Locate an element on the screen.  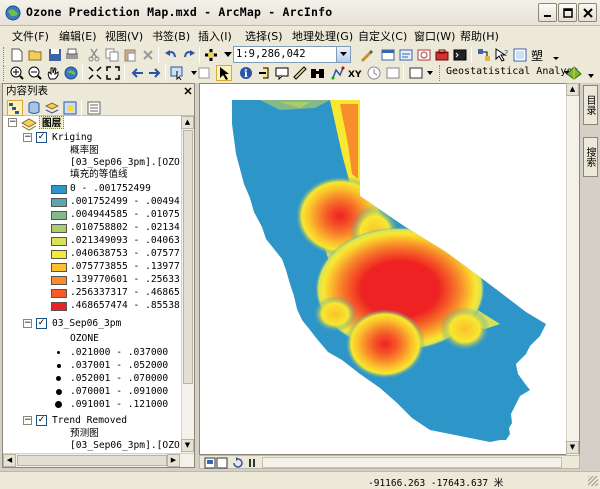
scroll-right-icon: ▶ is located at coordinates (173, 460).